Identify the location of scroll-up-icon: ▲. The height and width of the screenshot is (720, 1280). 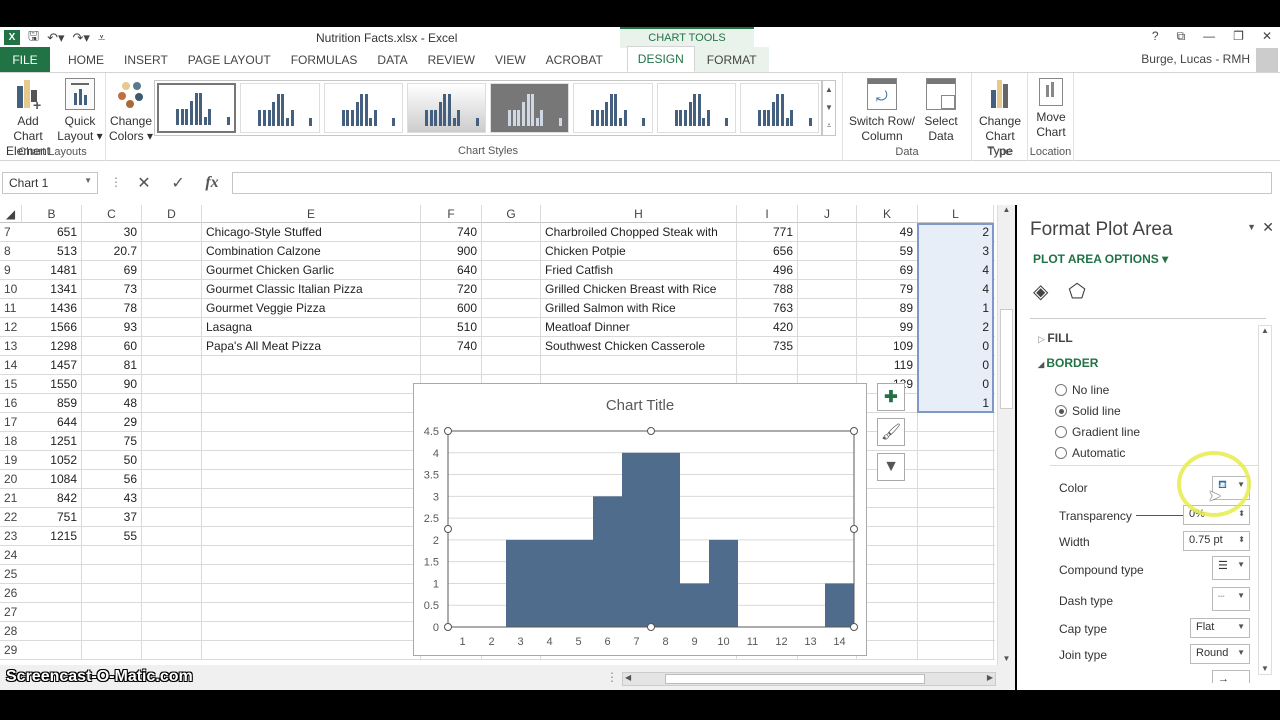
(1006, 209).